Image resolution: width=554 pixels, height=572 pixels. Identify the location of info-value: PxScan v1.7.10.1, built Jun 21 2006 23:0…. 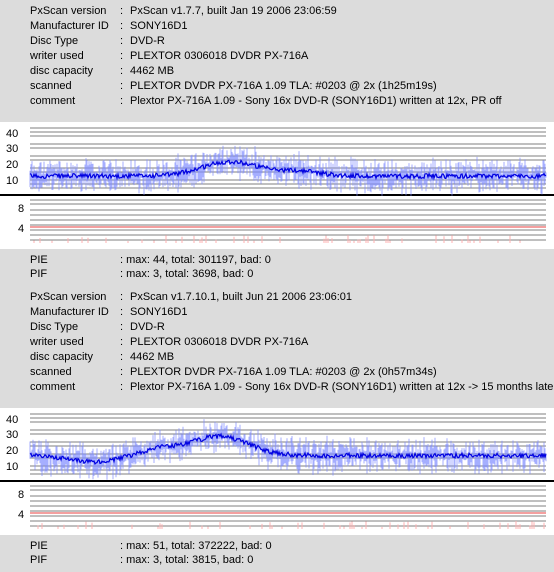
(241, 297).